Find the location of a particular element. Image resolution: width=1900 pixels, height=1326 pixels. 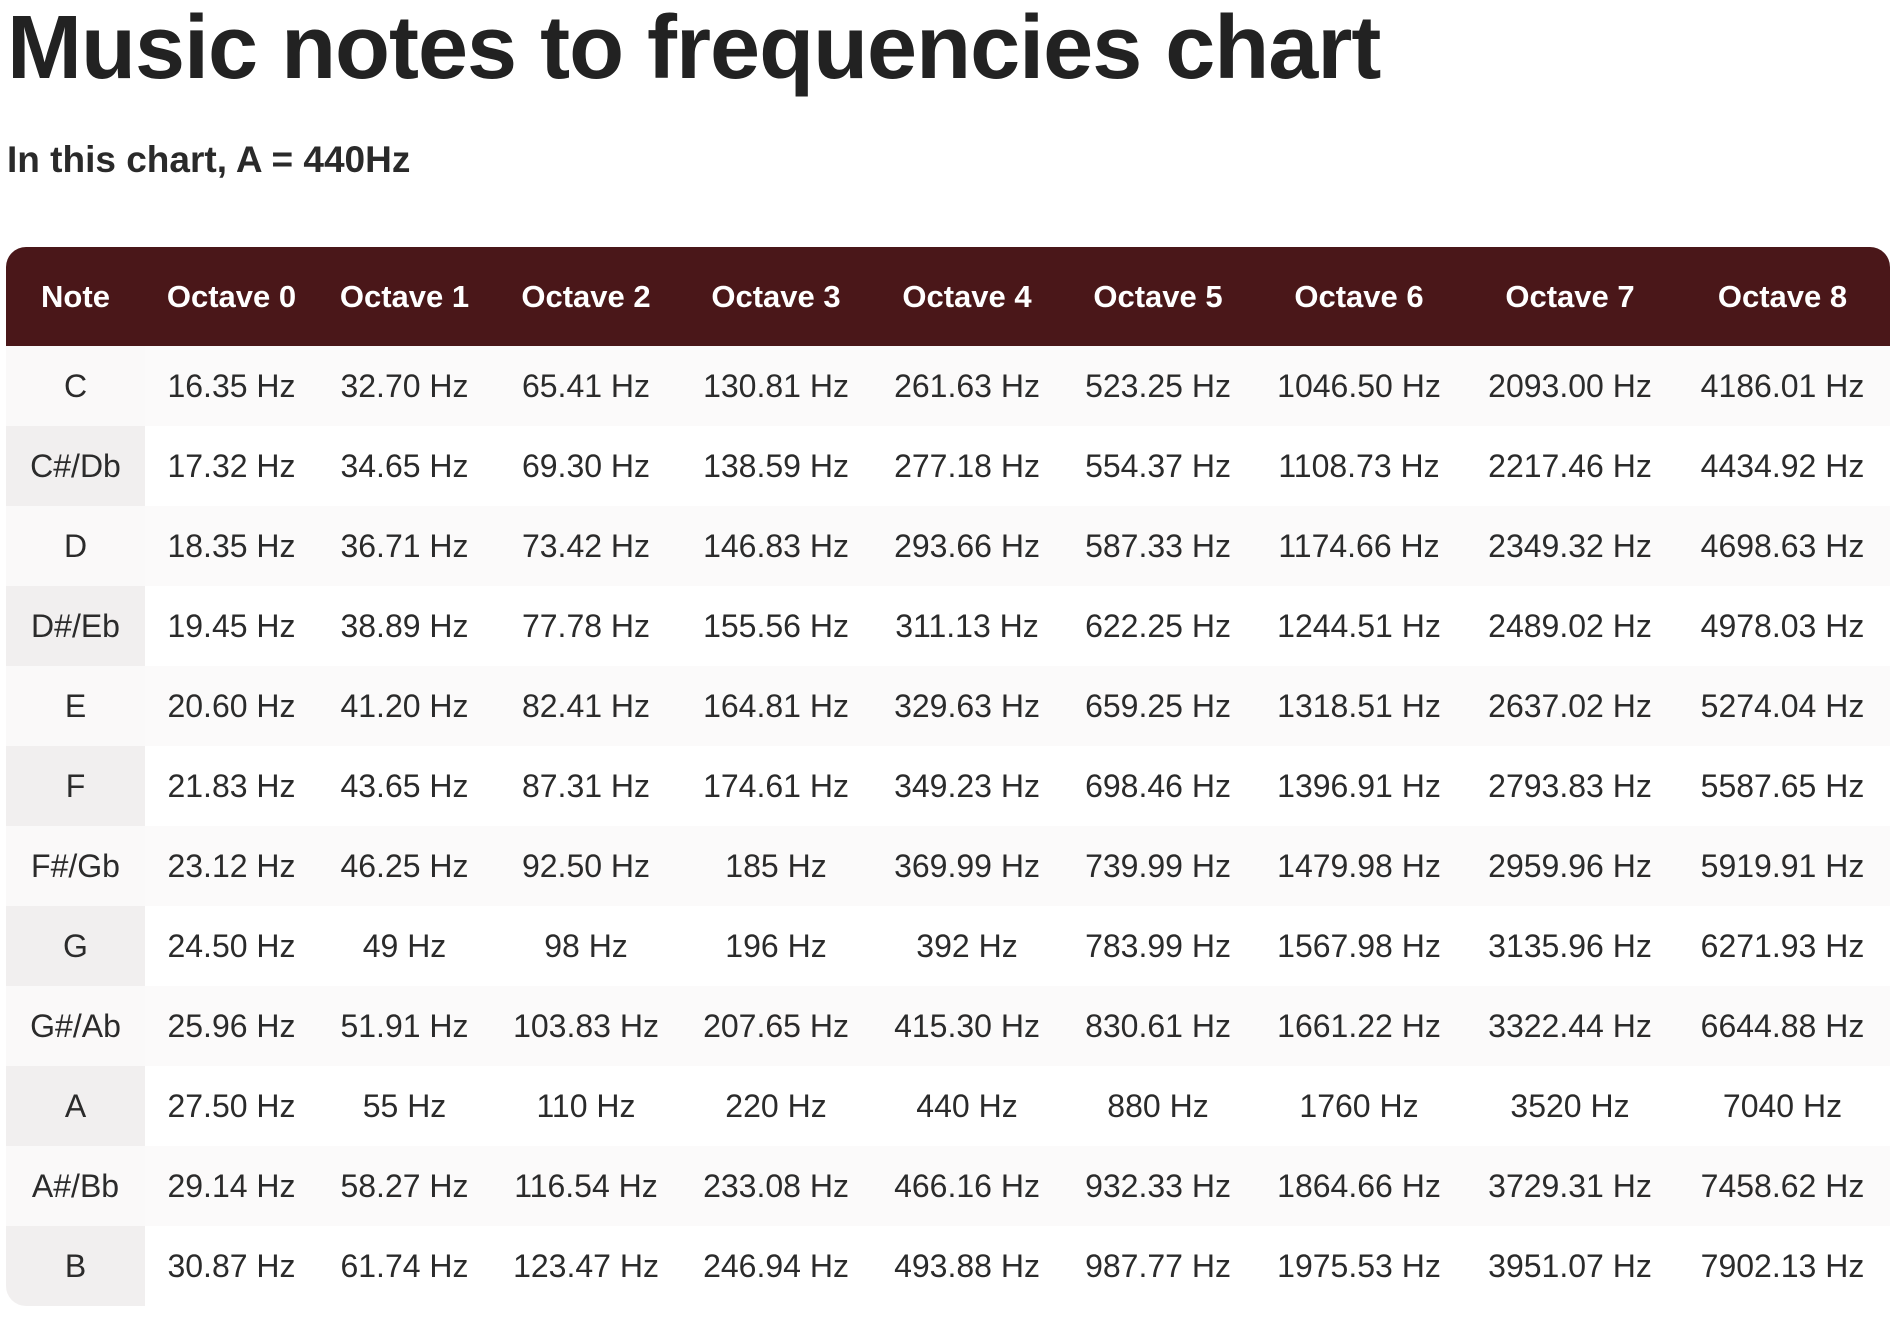

frequency-cell-octave-1: 32.70 Hz is located at coordinates (404, 386).